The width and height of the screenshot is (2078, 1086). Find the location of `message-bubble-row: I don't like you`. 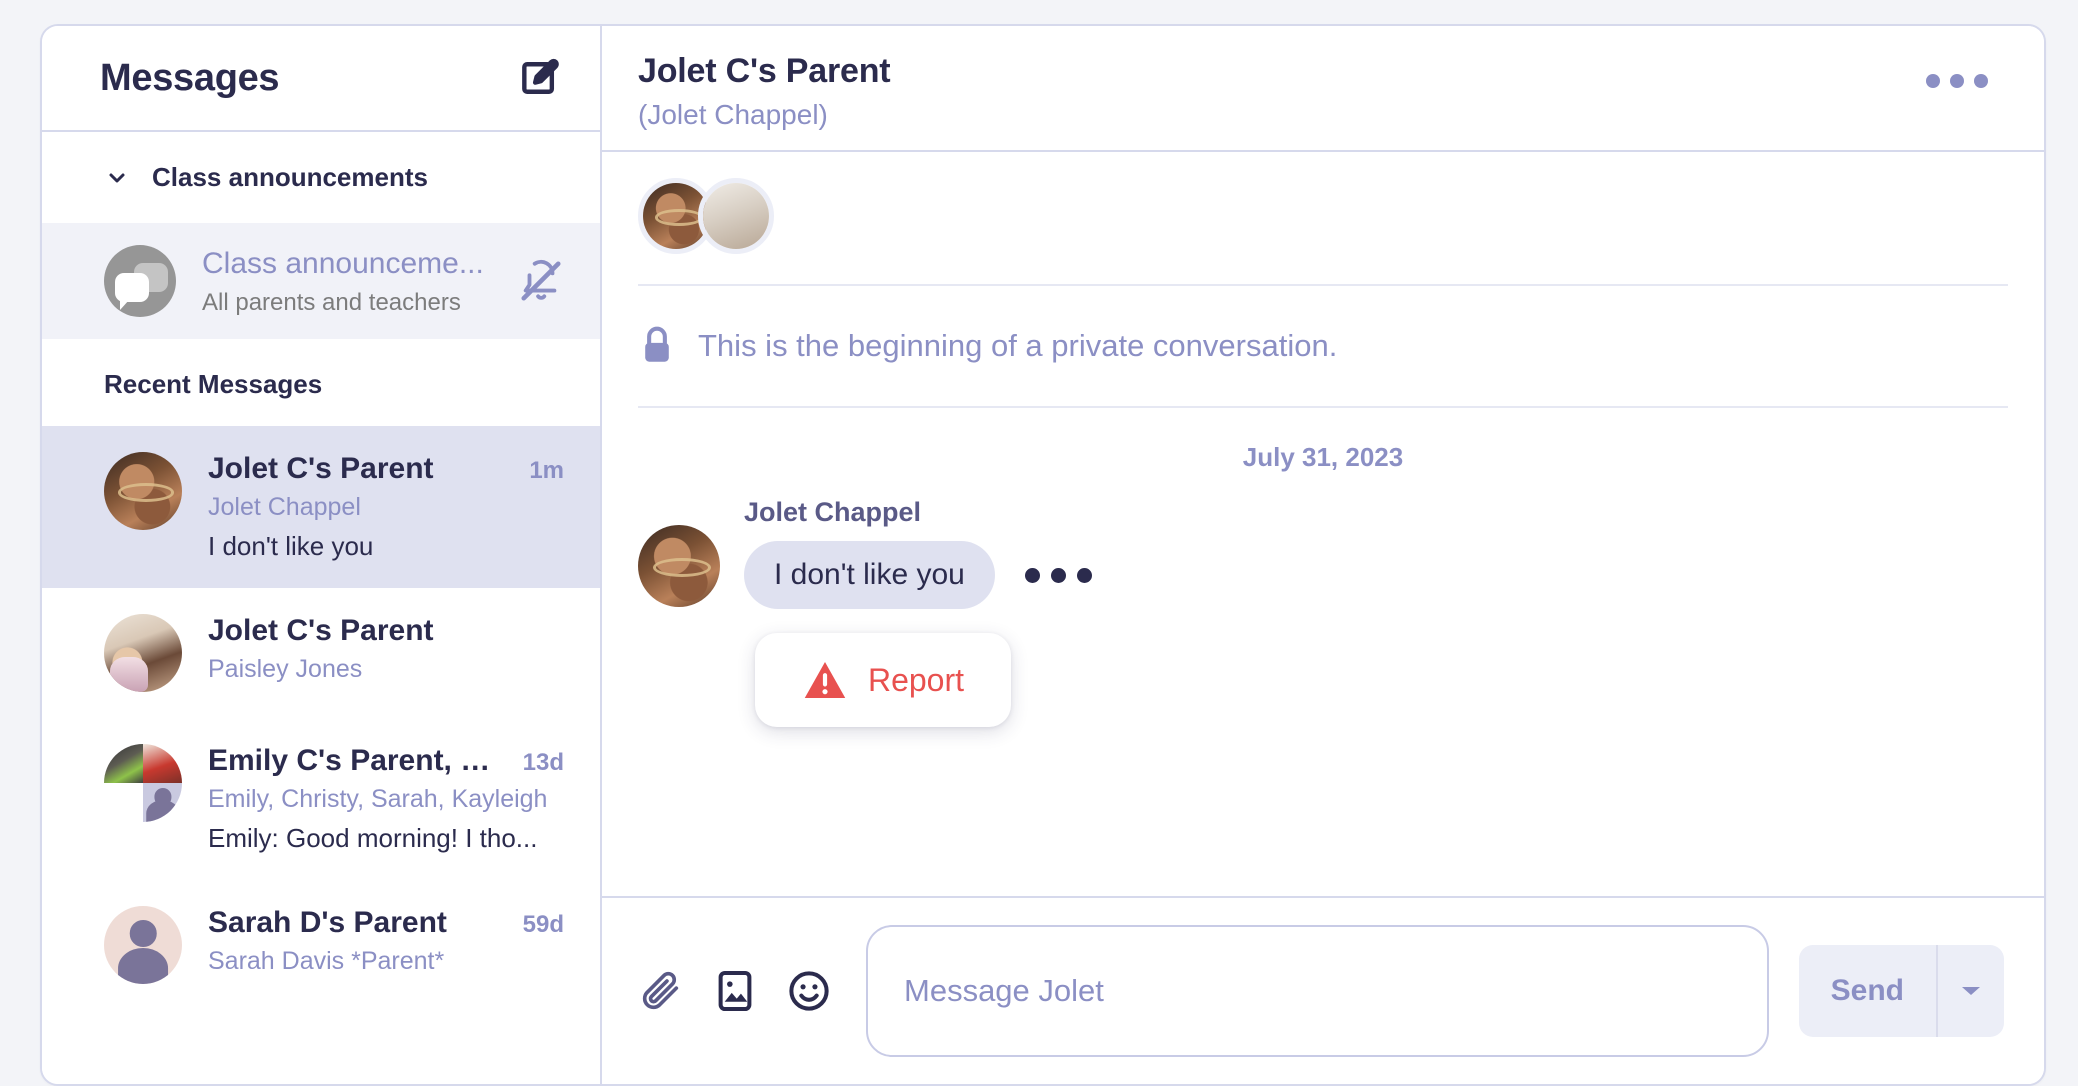

message-bubble-row: I don't like you is located at coordinates (918, 575).